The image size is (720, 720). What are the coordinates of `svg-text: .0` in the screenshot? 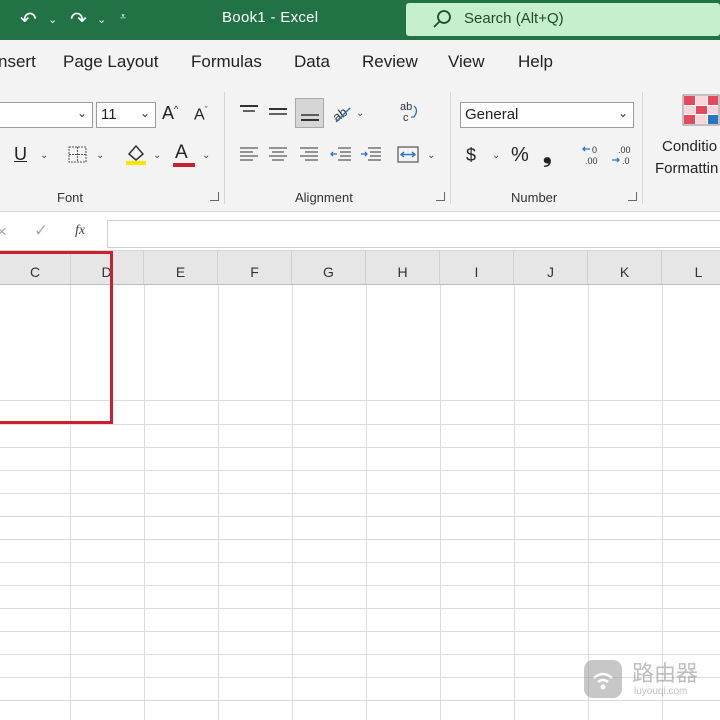 It's located at (626, 161).